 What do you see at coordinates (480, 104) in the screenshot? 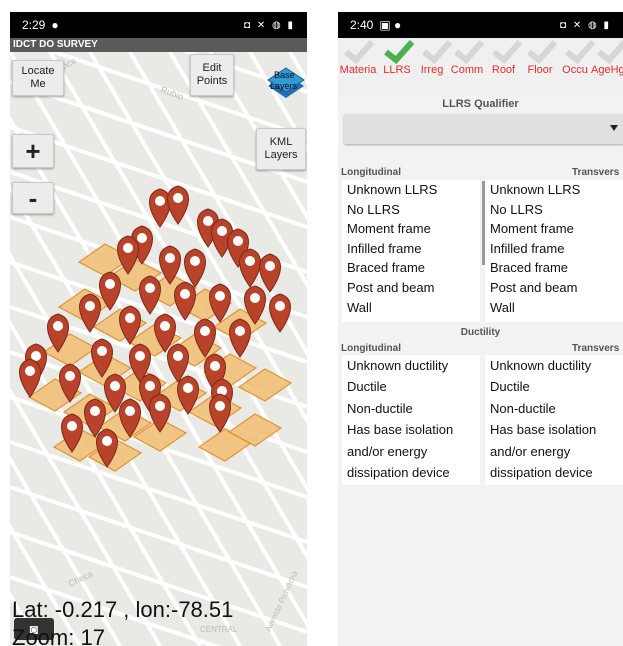
I see `llrs-qualifier-title: LLRS Qualifier` at bounding box center [480, 104].